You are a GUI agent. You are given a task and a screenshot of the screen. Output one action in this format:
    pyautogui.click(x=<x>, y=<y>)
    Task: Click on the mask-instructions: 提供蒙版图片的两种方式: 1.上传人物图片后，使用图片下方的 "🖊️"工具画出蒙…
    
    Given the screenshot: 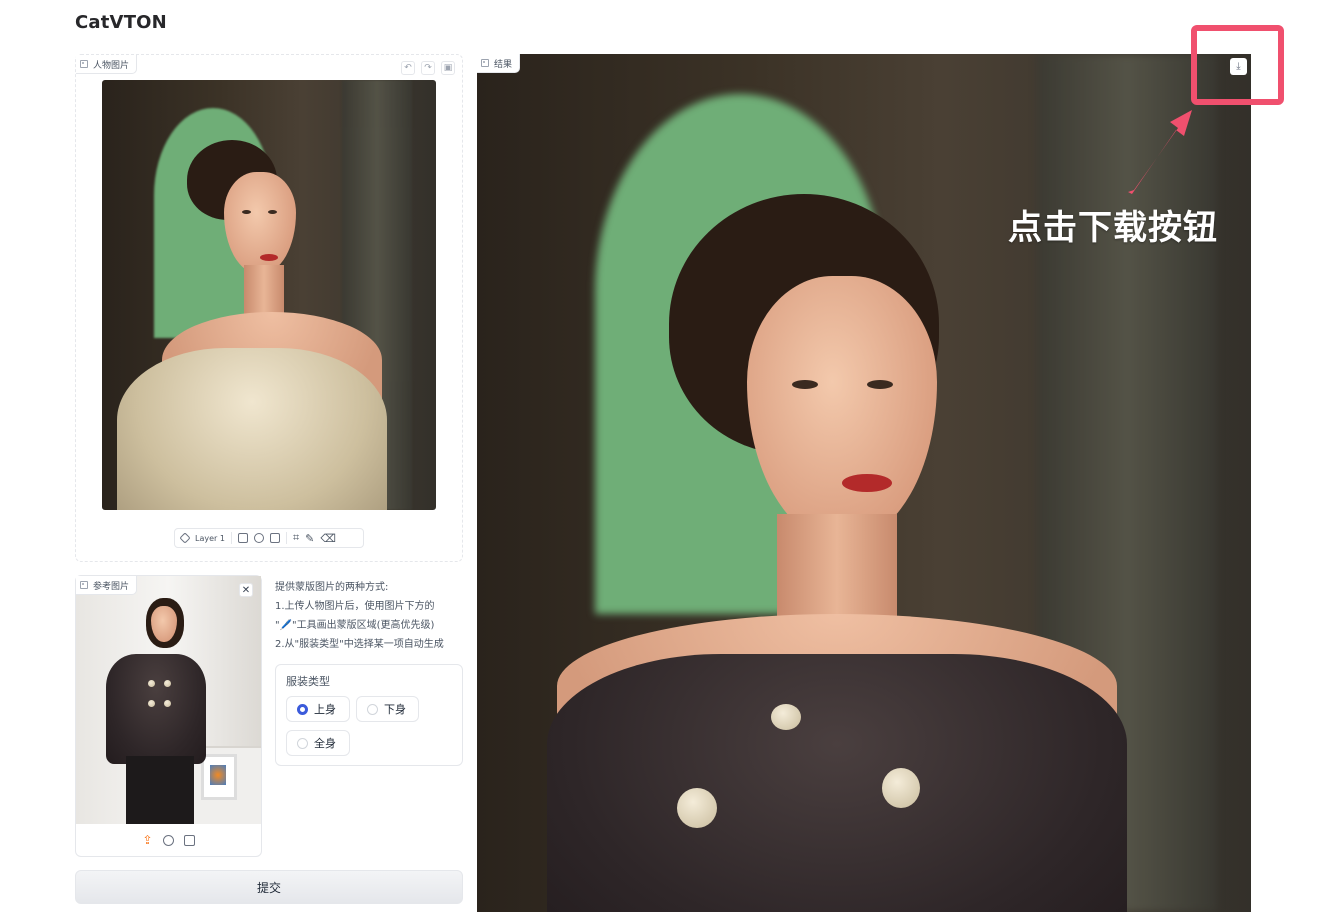 What is the action you would take?
    pyautogui.click(x=370, y=616)
    